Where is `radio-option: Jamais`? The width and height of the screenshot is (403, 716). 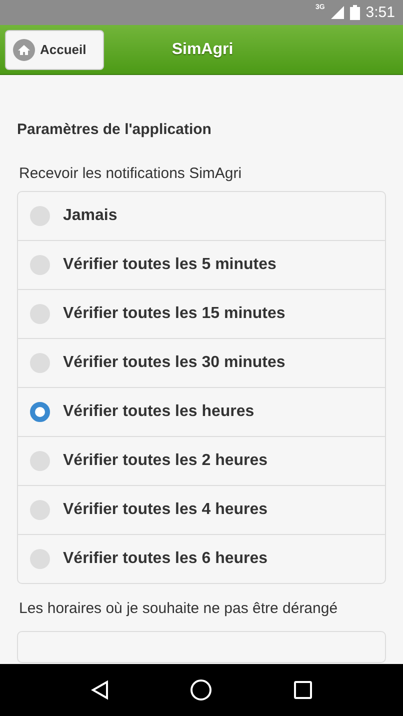 radio-option: Jamais is located at coordinates (201, 216).